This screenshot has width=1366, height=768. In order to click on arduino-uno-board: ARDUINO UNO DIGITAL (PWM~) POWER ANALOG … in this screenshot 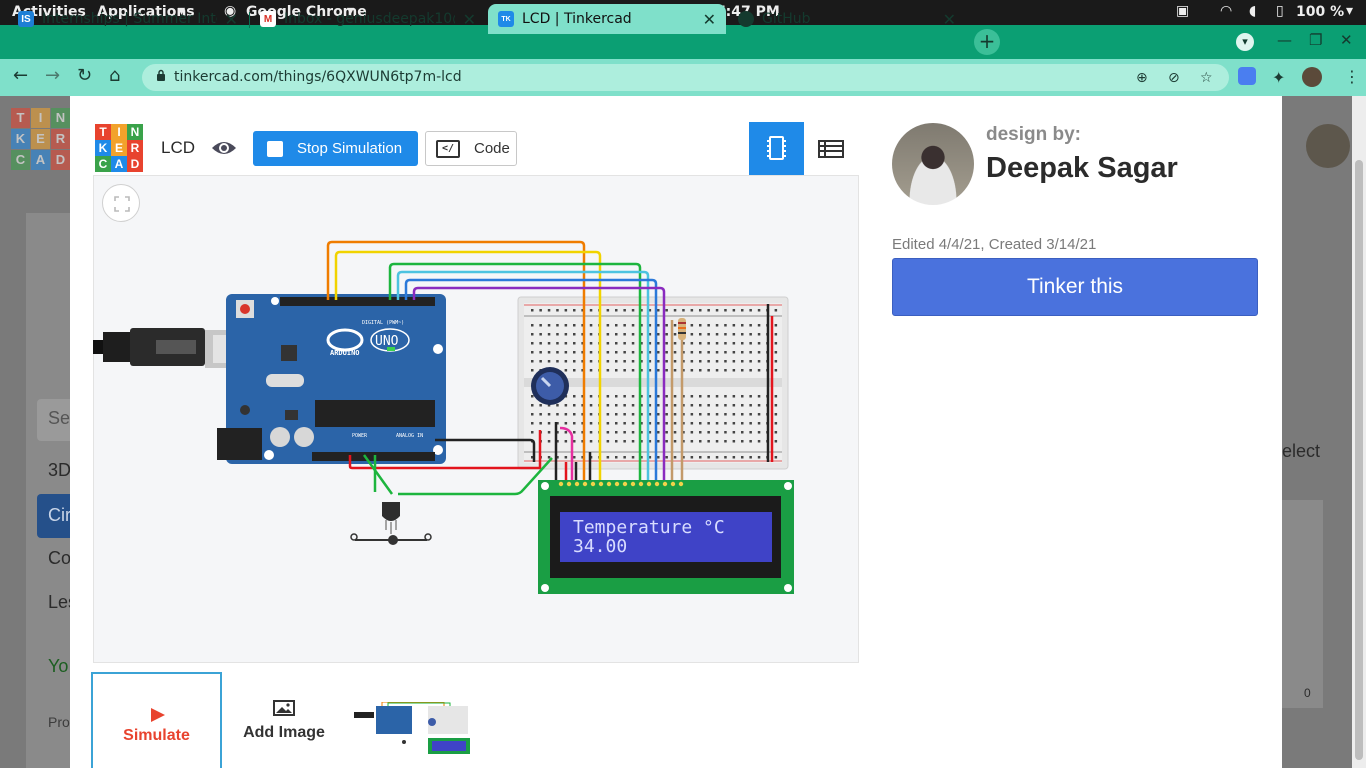, I will do `click(331, 379)`.